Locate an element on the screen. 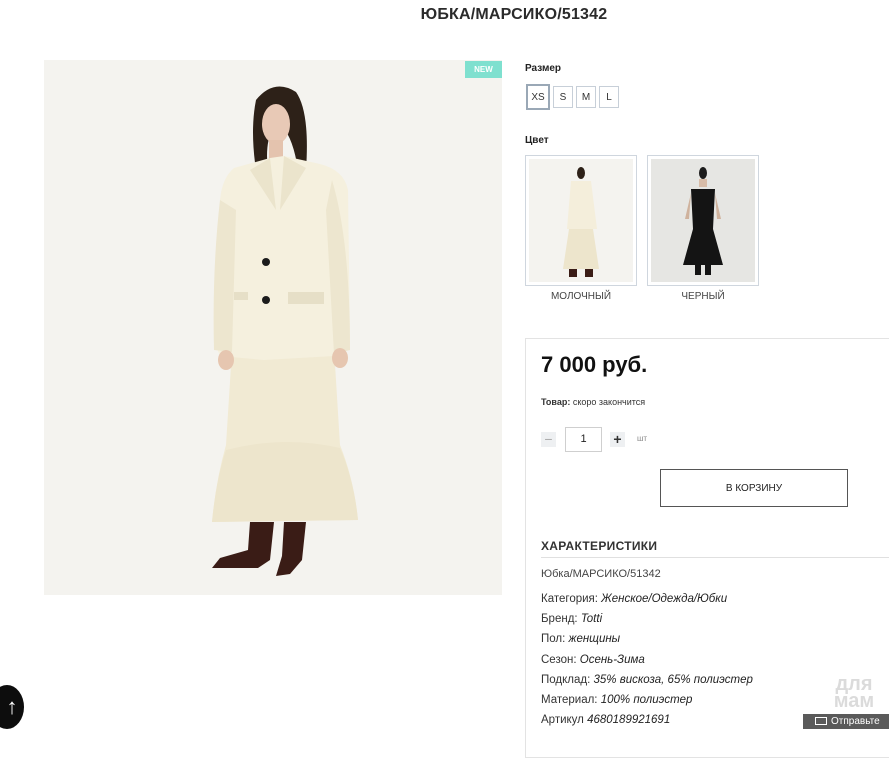 The width and height of the screenshot is (889, 758). size-option-xs: XS is located at coordinates (538, 97).